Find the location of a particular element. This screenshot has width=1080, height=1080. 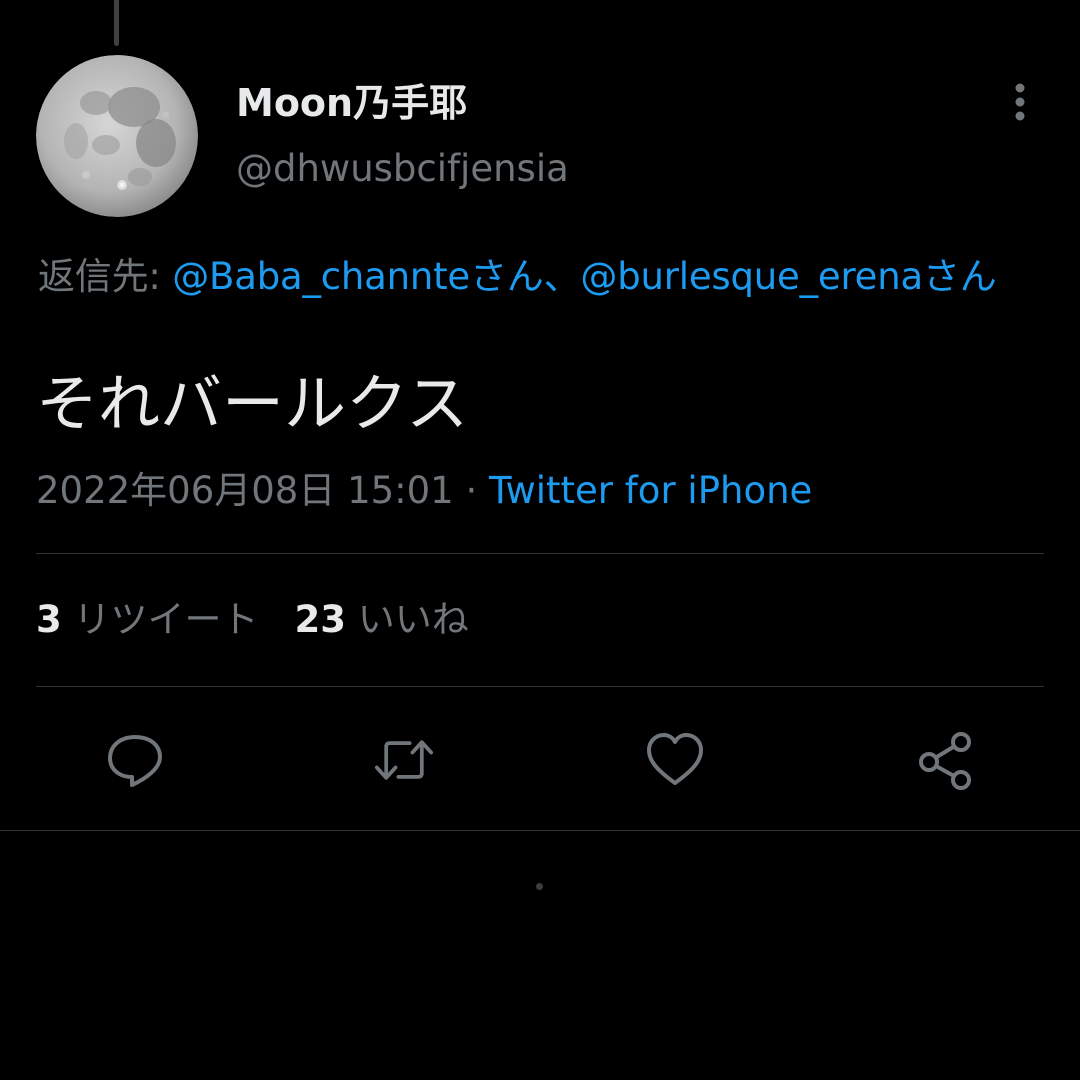

likes-stat: 23 いいね is located at coordinates (382, 619).